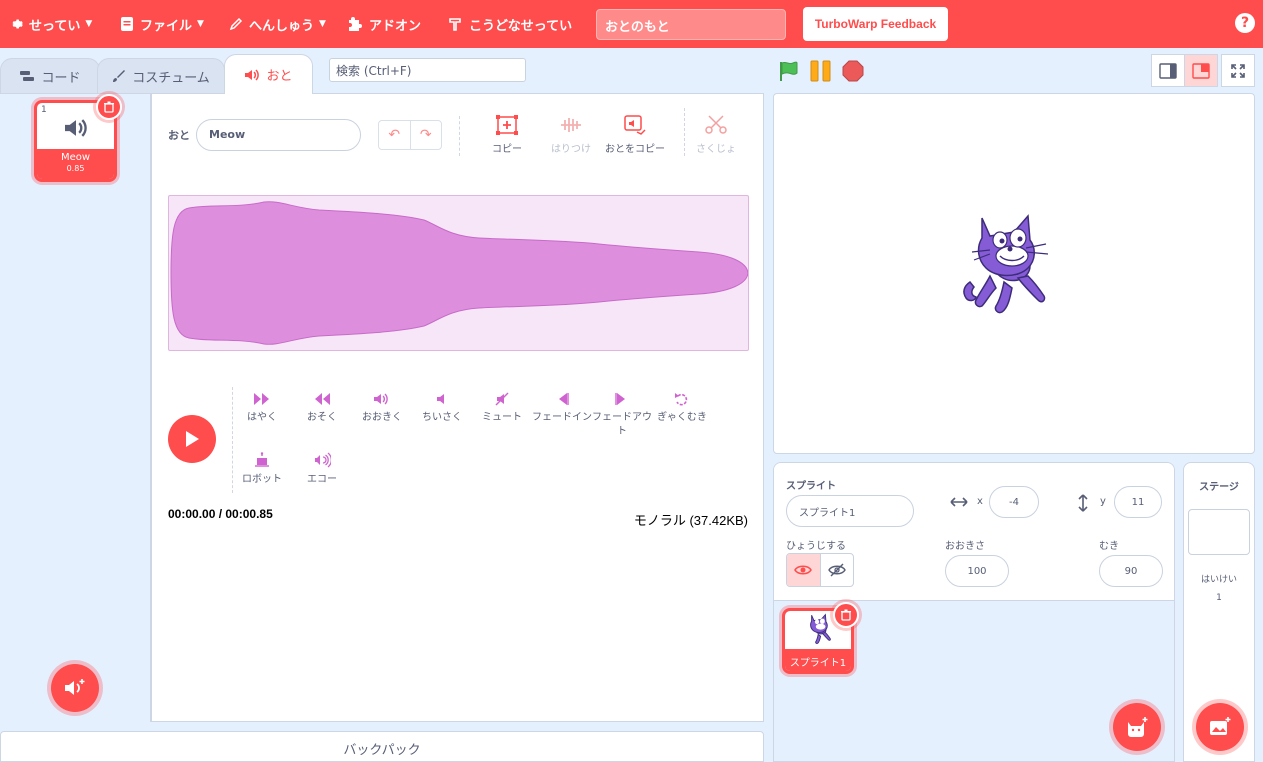 This screenshot has width=1263, height=762. Describe the element at coordinates (382, 417) in the screenshot. I see `effect-louder-label: おおきく` at that location.